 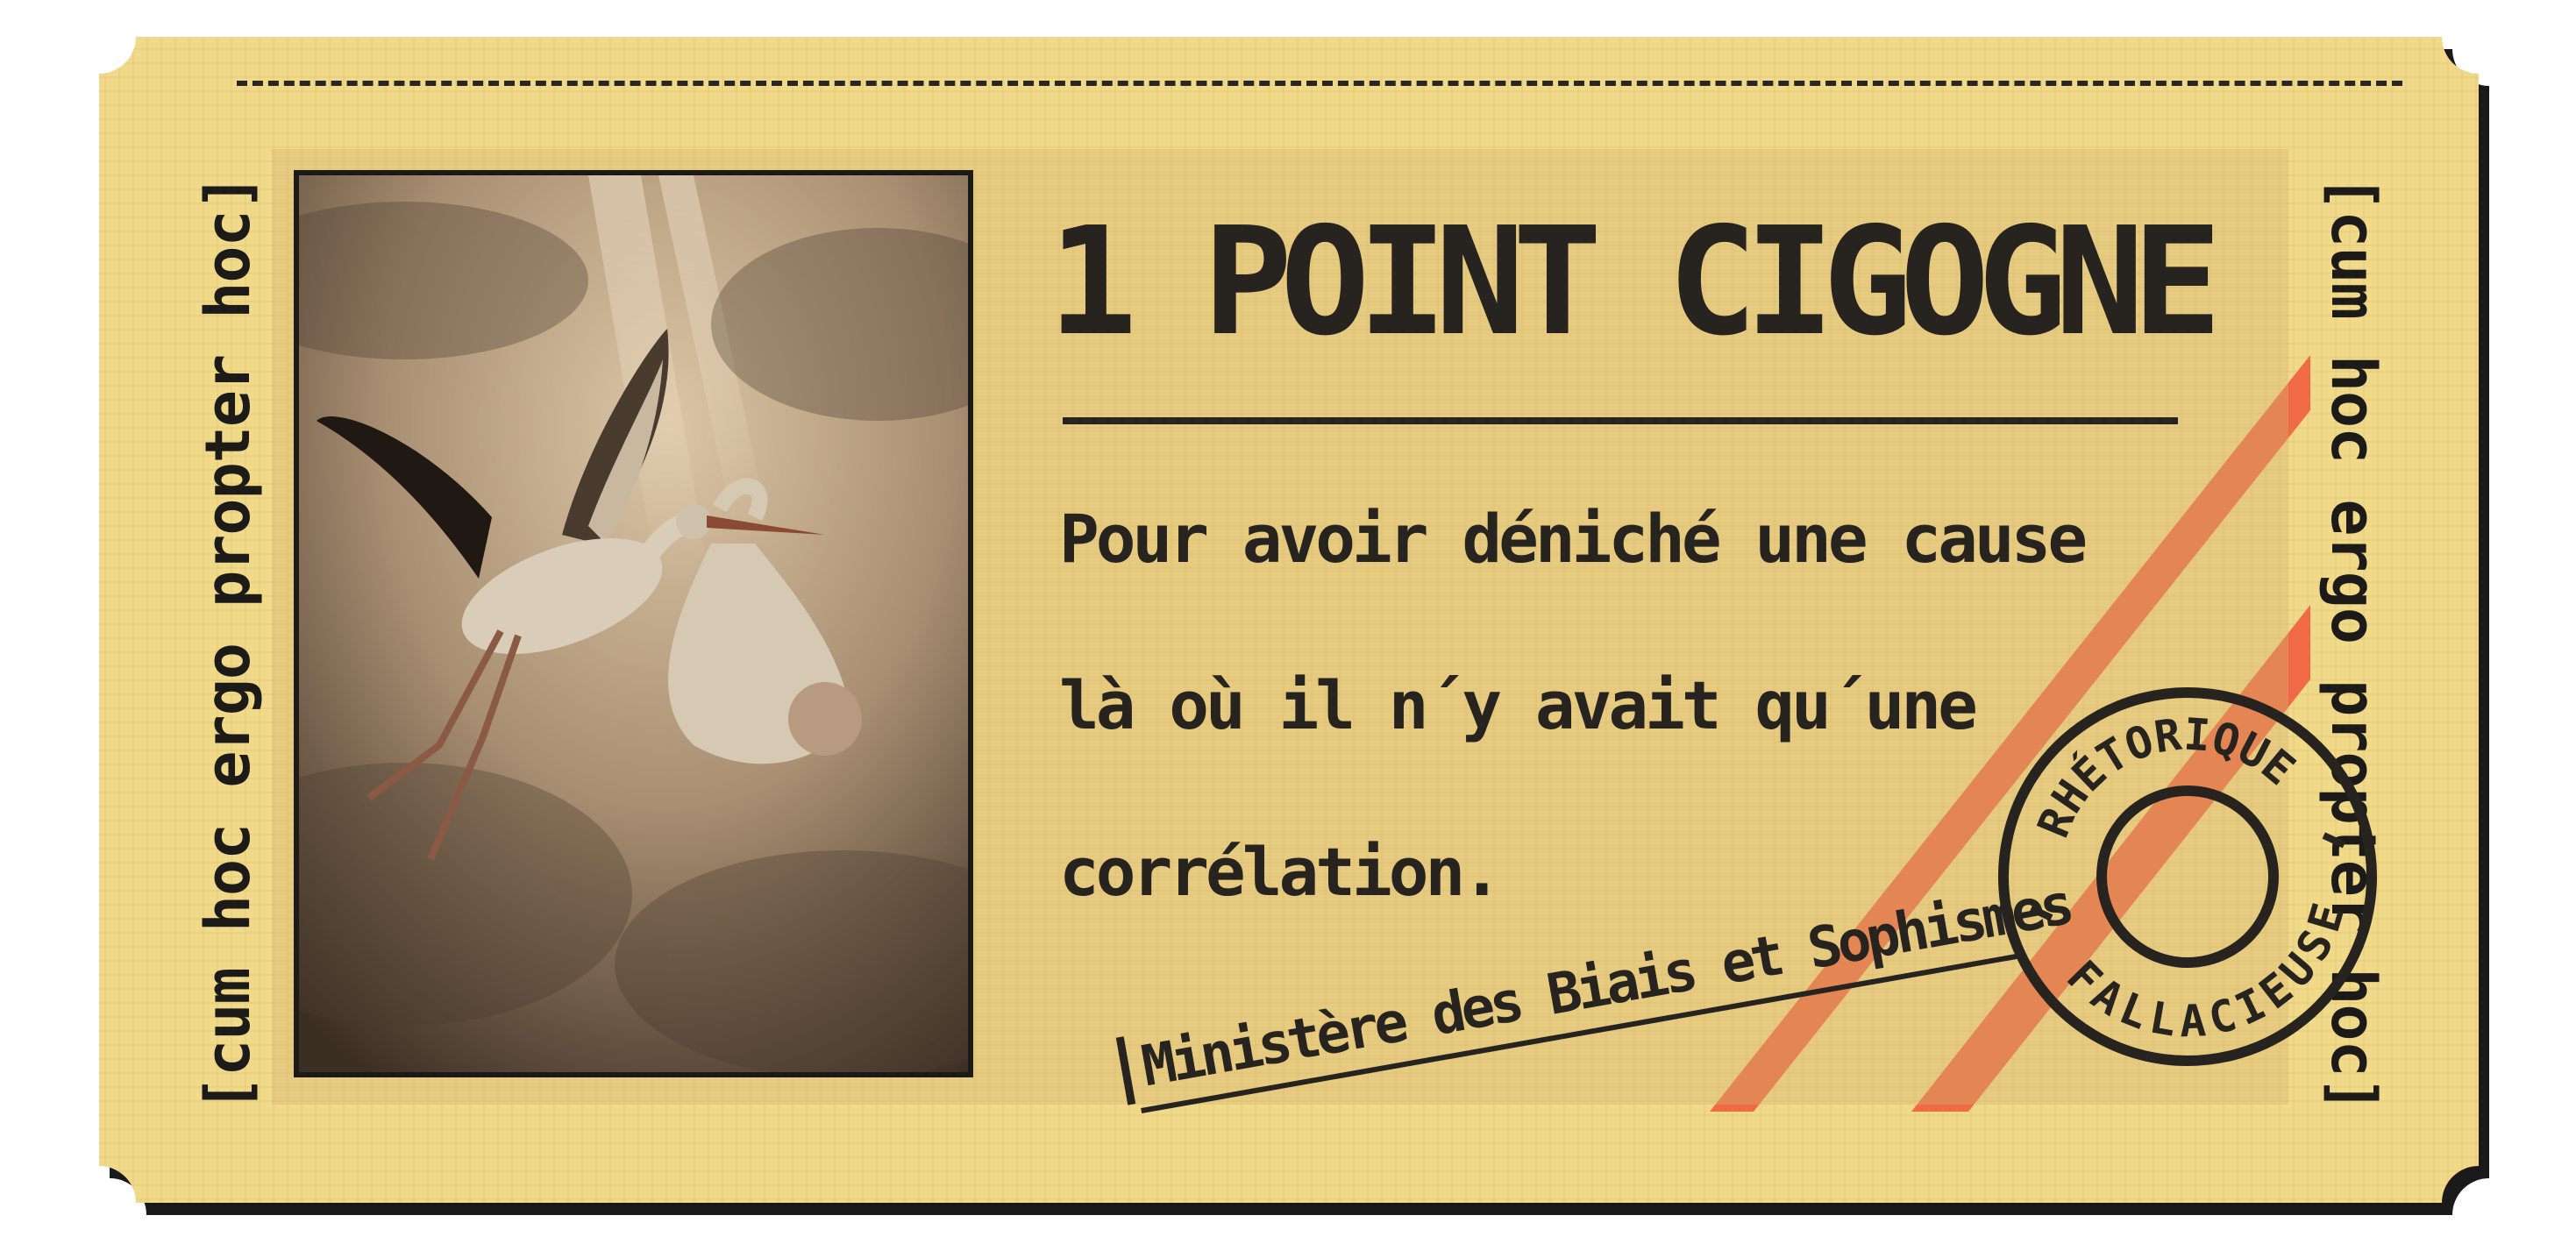 What do you see at coordinates (228, 643) in the screenshot?
I see `side-text-left: [cum hoc ergo propter hoc]` at bounding box center [228, 643].